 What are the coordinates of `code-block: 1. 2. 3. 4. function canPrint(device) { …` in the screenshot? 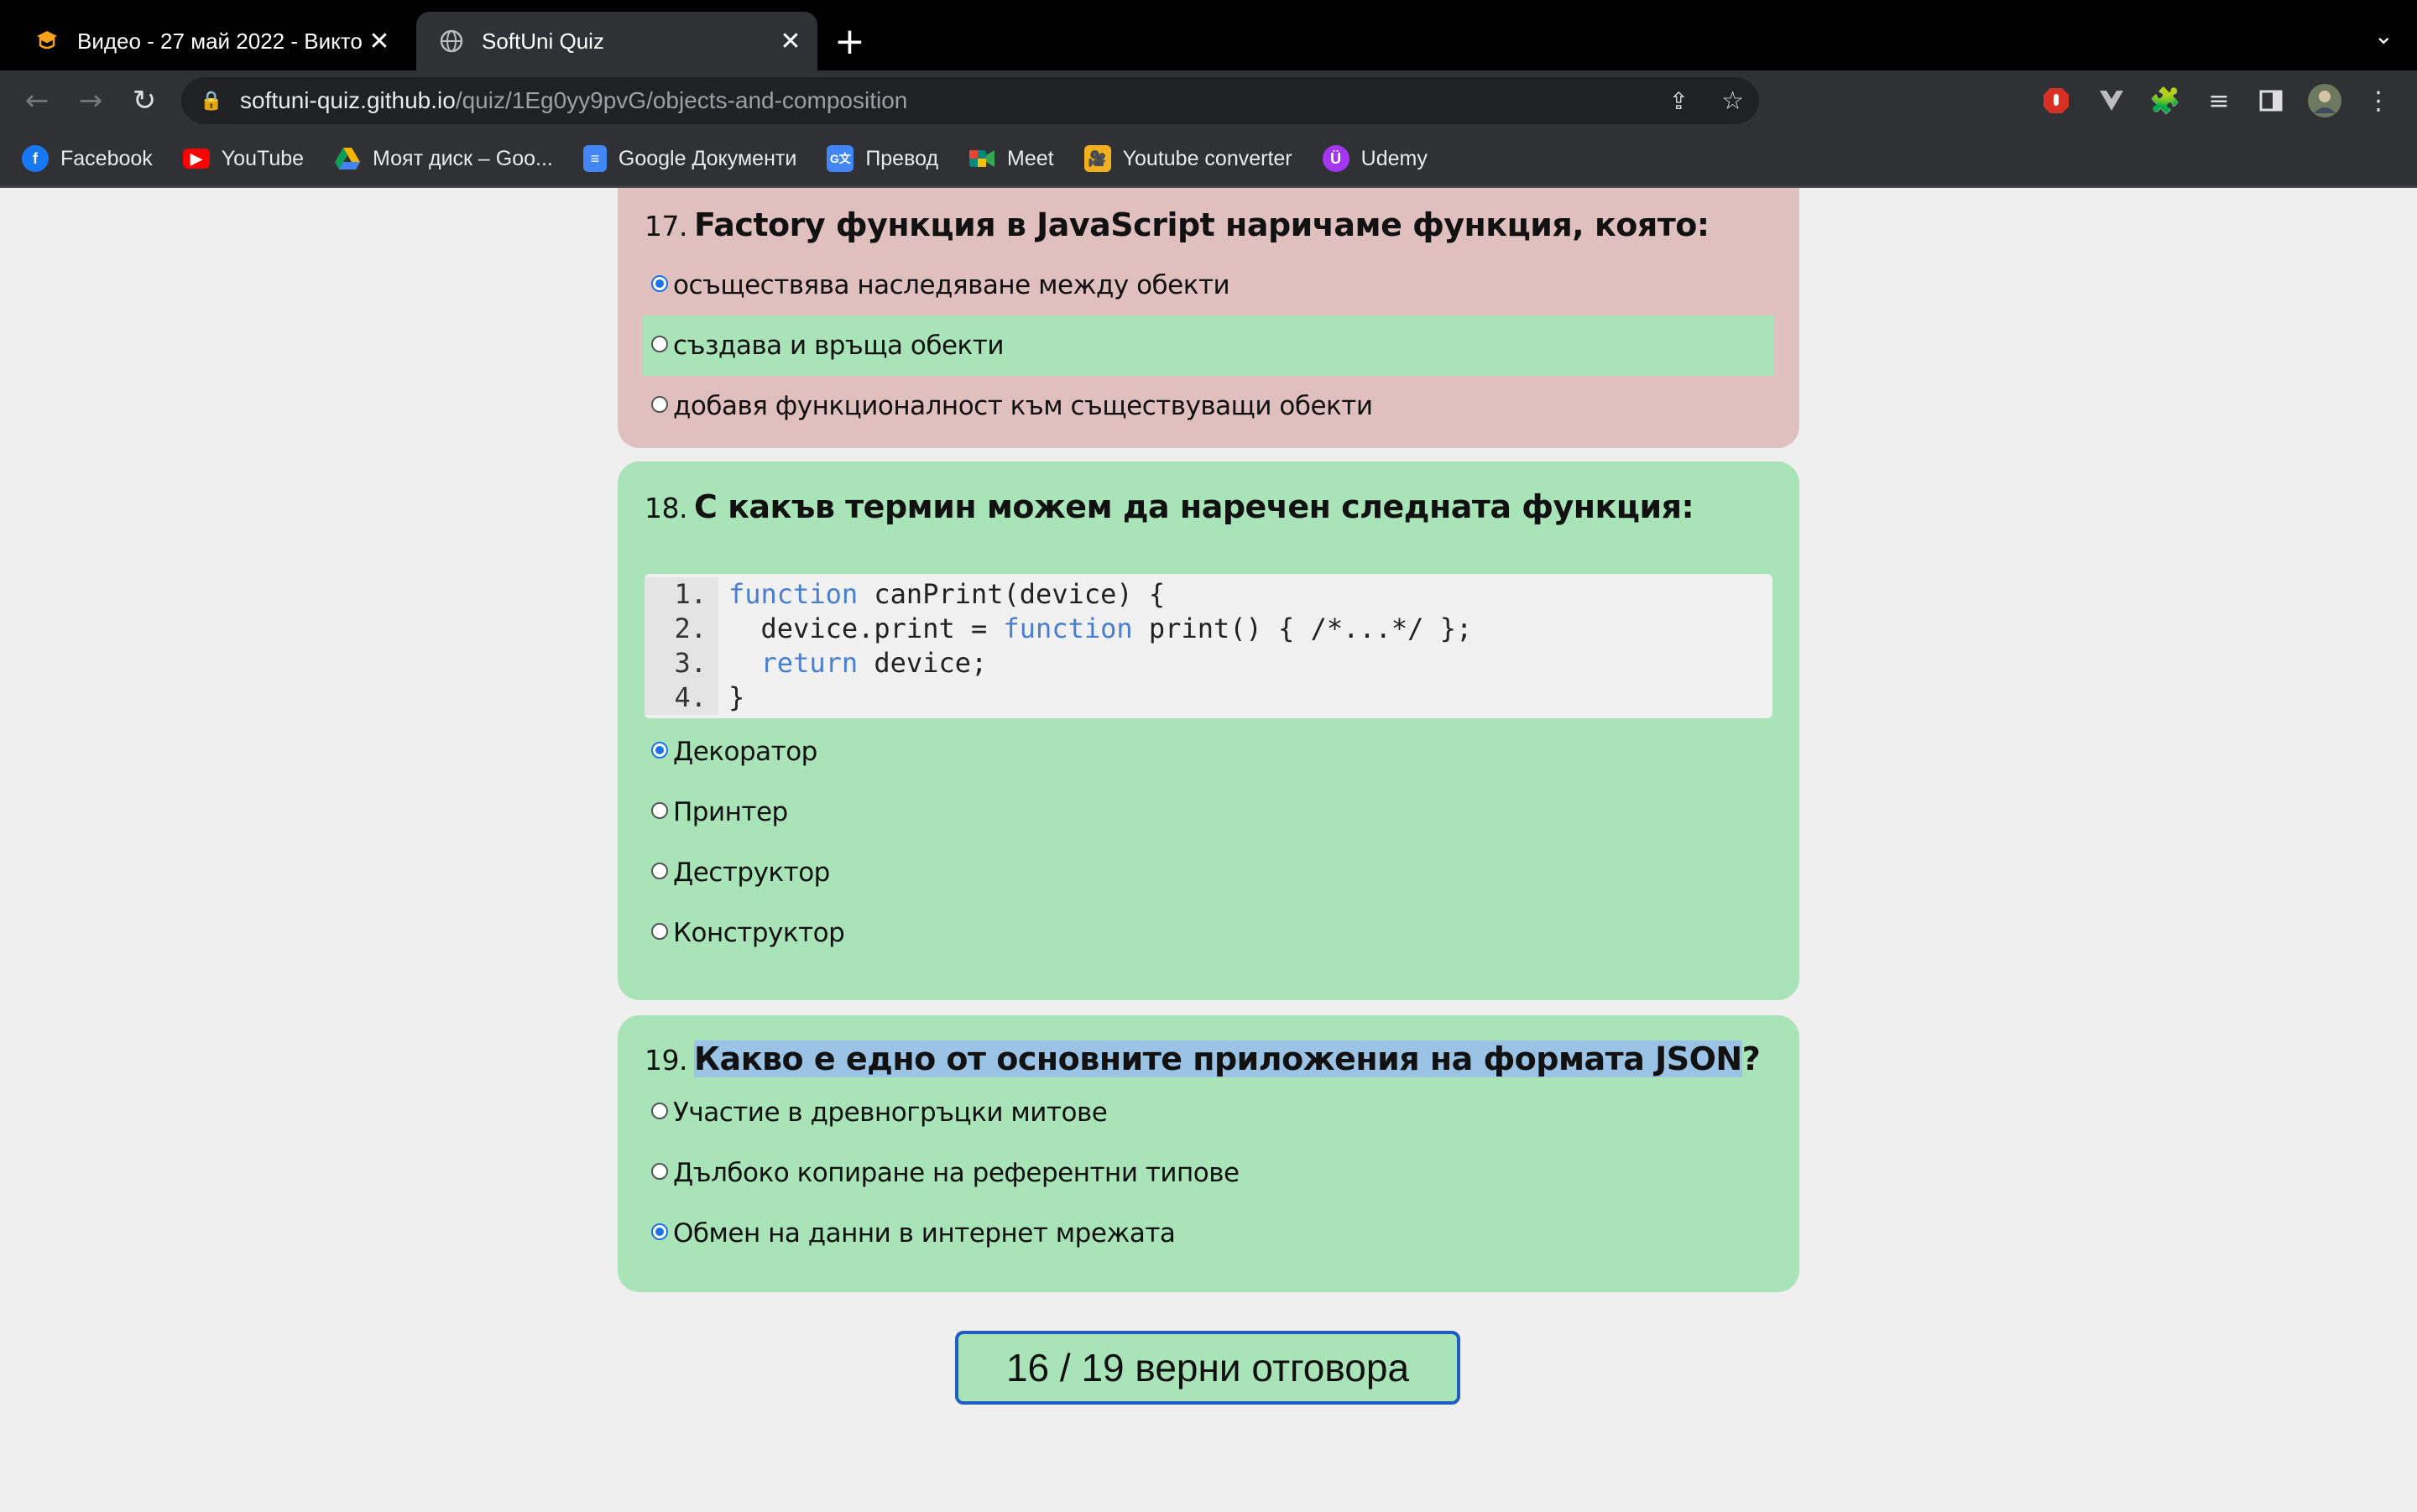 It's located at (1208, 646).